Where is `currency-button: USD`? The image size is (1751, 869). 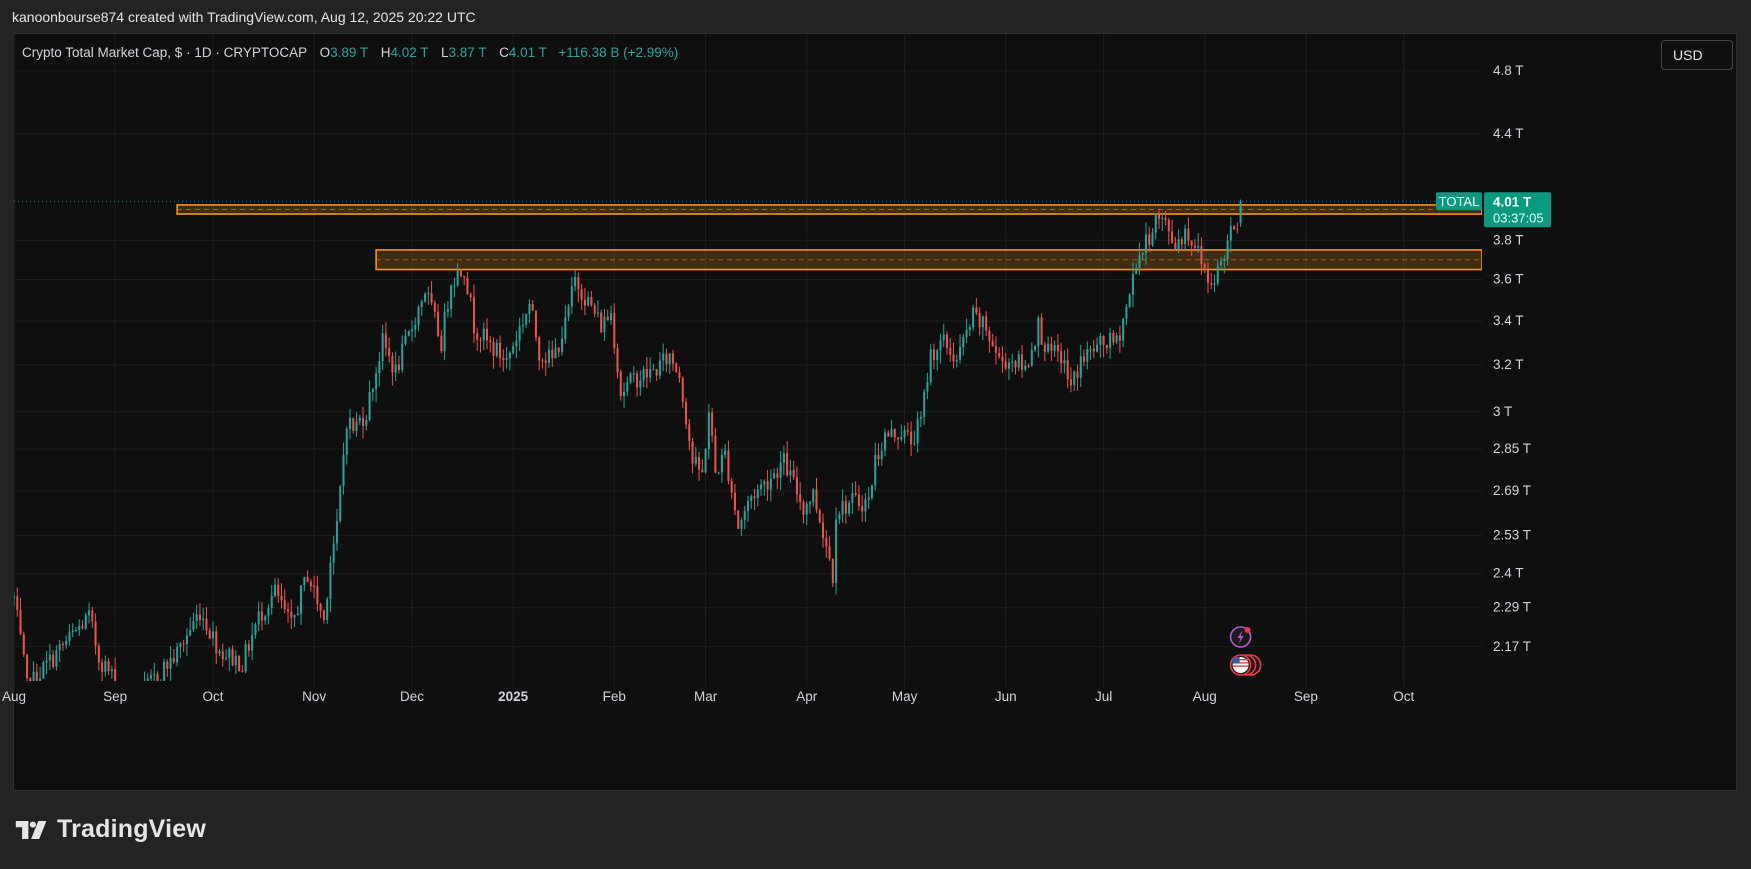
currency-button: USD is located at coordinates (1697, 55).